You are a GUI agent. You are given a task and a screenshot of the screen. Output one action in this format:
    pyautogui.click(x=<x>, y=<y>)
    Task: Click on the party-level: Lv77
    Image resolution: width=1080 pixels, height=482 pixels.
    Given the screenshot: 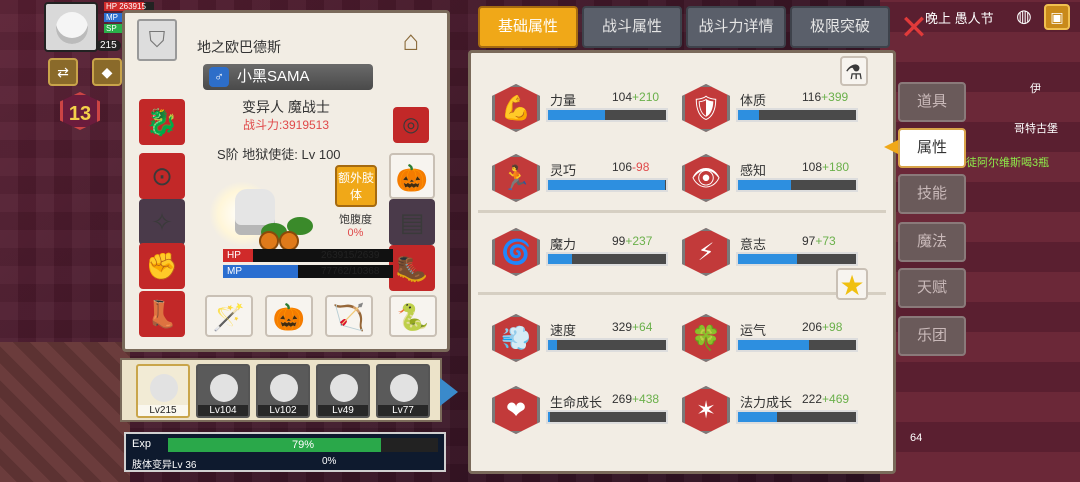 What is the action you would take?
    pyautogui.click(x=403, y=410)
    